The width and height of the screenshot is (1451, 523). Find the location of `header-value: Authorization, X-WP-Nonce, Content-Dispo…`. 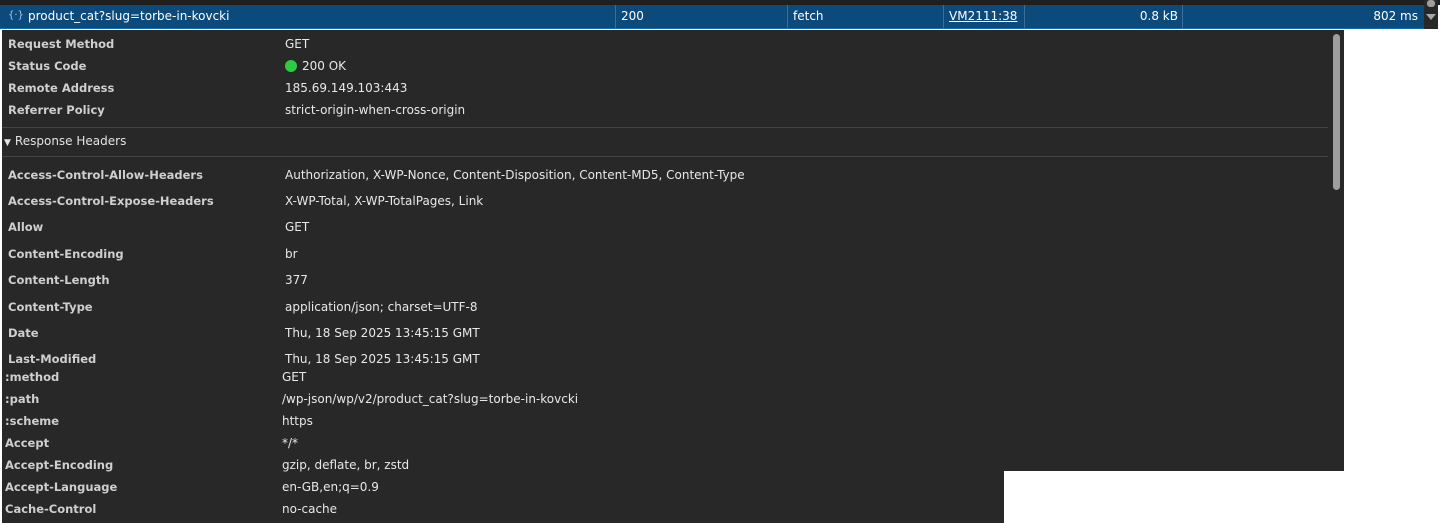

header-value: Authorization, X-WP-Nonce, Content-Dispo… is located at coordinates (515, 175).